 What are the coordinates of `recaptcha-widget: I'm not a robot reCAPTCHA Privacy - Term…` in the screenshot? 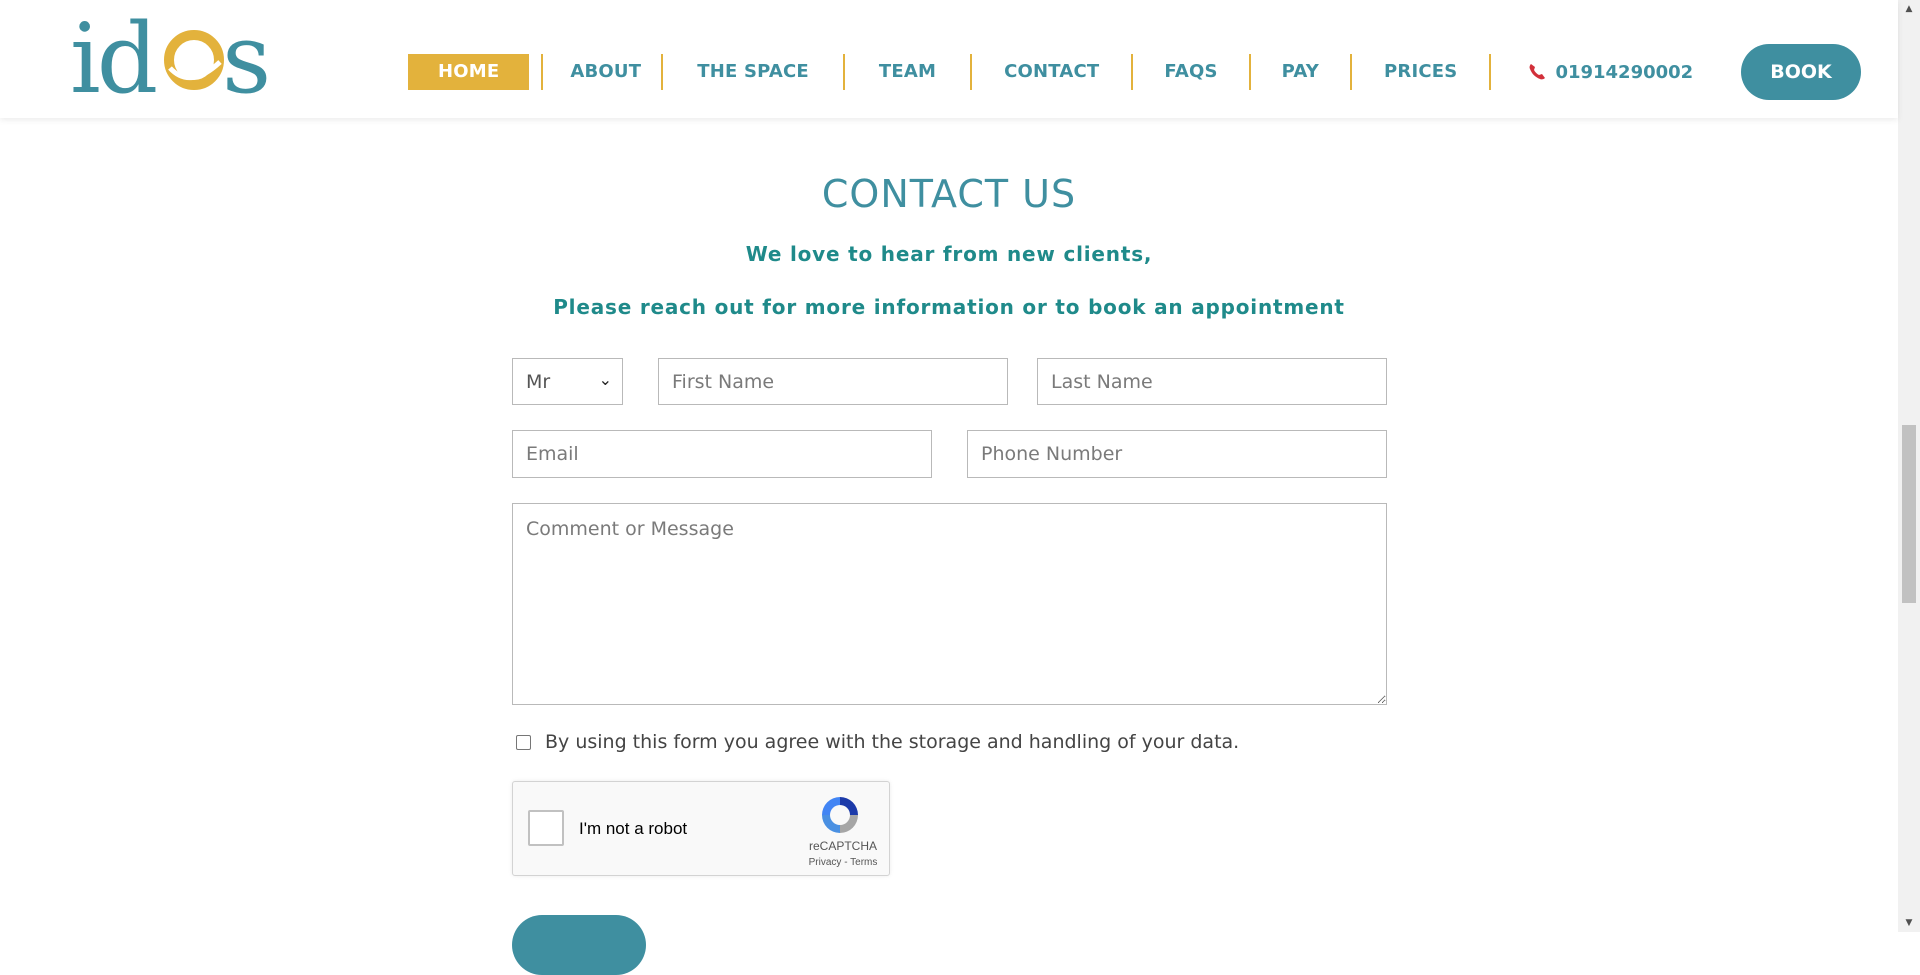 It's located at (701, 828).